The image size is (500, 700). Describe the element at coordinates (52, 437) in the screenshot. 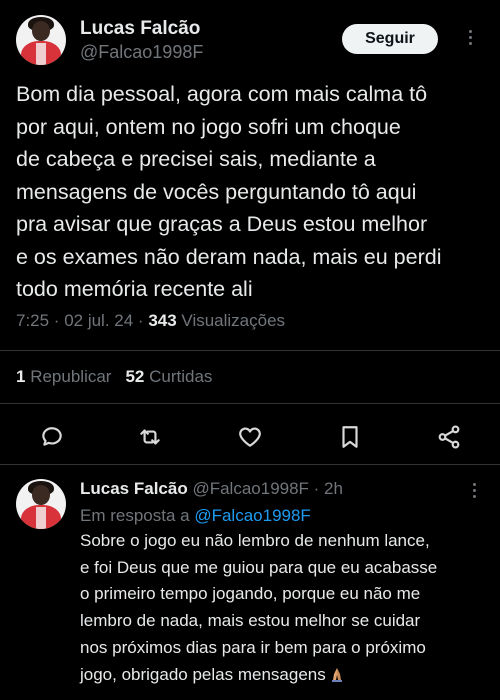

I see `reply-icon` at that location.